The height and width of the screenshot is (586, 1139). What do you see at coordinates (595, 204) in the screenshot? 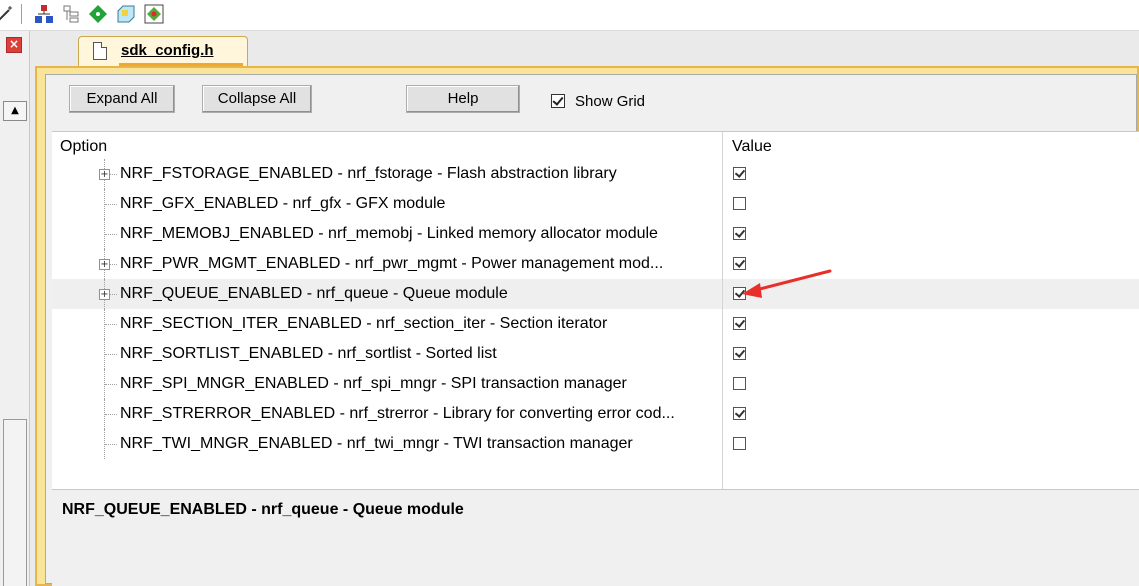
I see `table-row: NRF_GFX_ENABLED - nrf_gfx - GFX module` at bounding box center [595, 204].